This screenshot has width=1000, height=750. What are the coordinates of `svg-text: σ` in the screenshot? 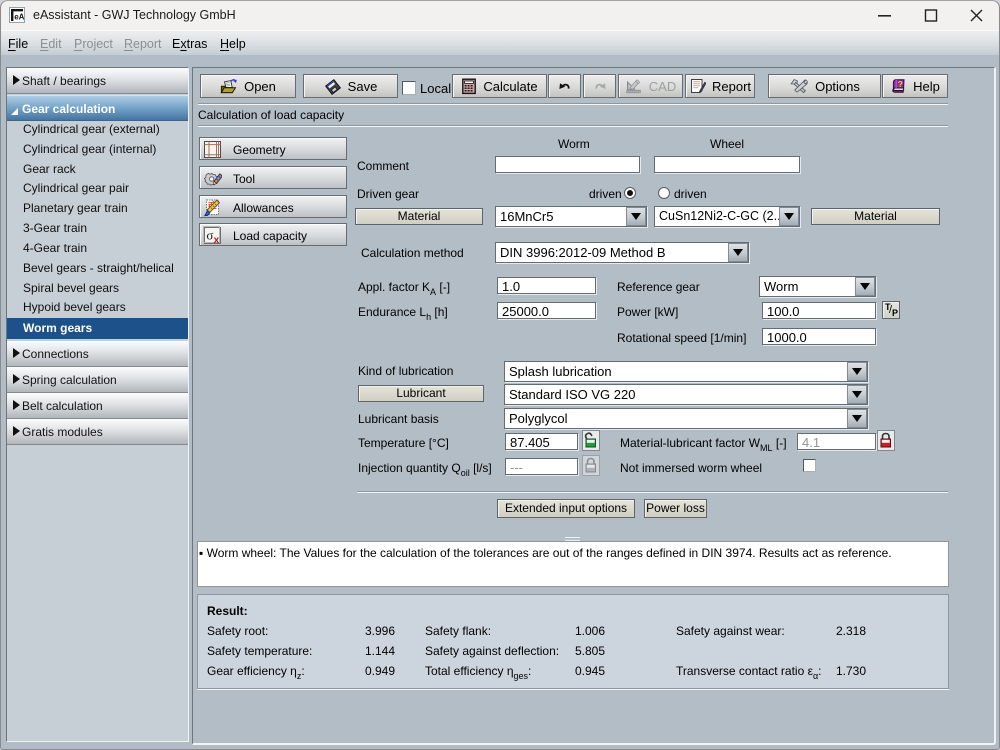 It's located at (209, 235).